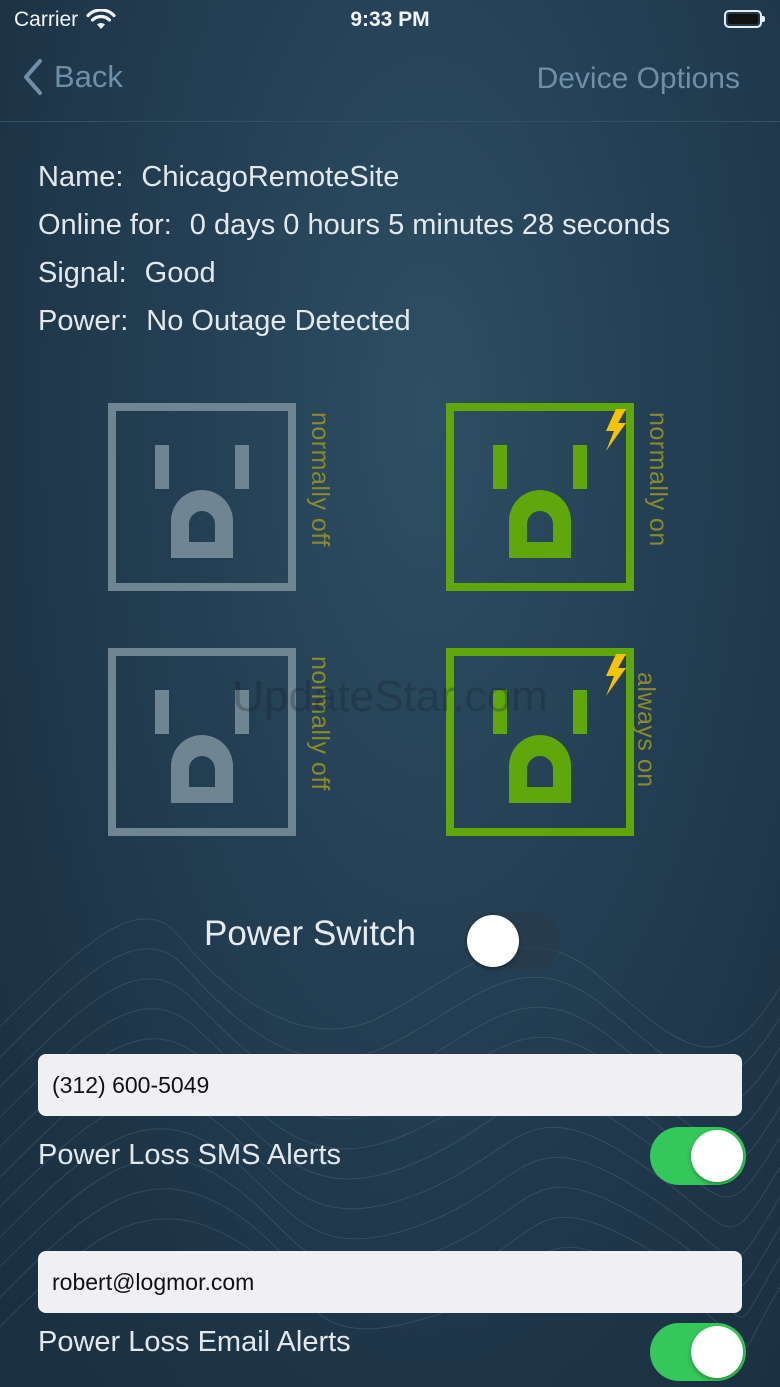 The image size is (780, 1387). What do you see at coordinates (540, 497) in the screenshot?
I see `outlet-2-button` at bounding box center [540, 497].